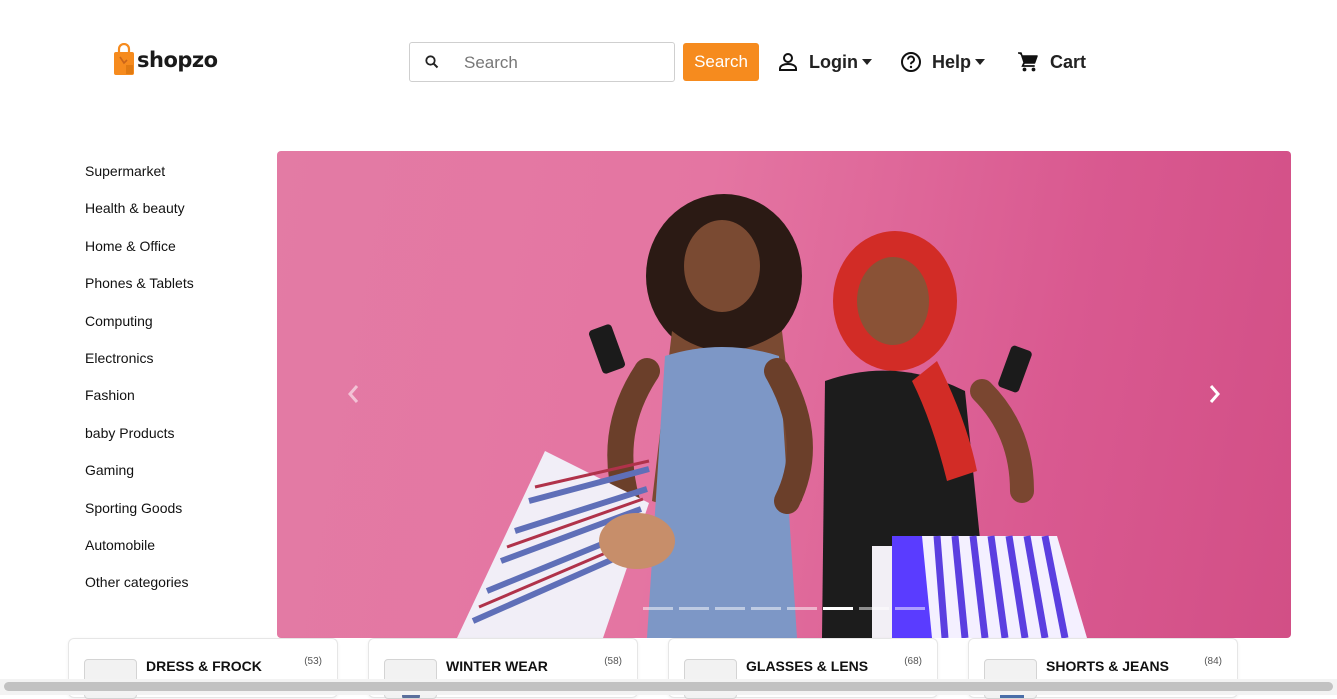 Image resolution: width=1337 pixels, height=699 pixels. What do you see at coordinates (838, 608) in the screenshot?
I see `carousel-indicator-active` at bounding box center [838, 608].